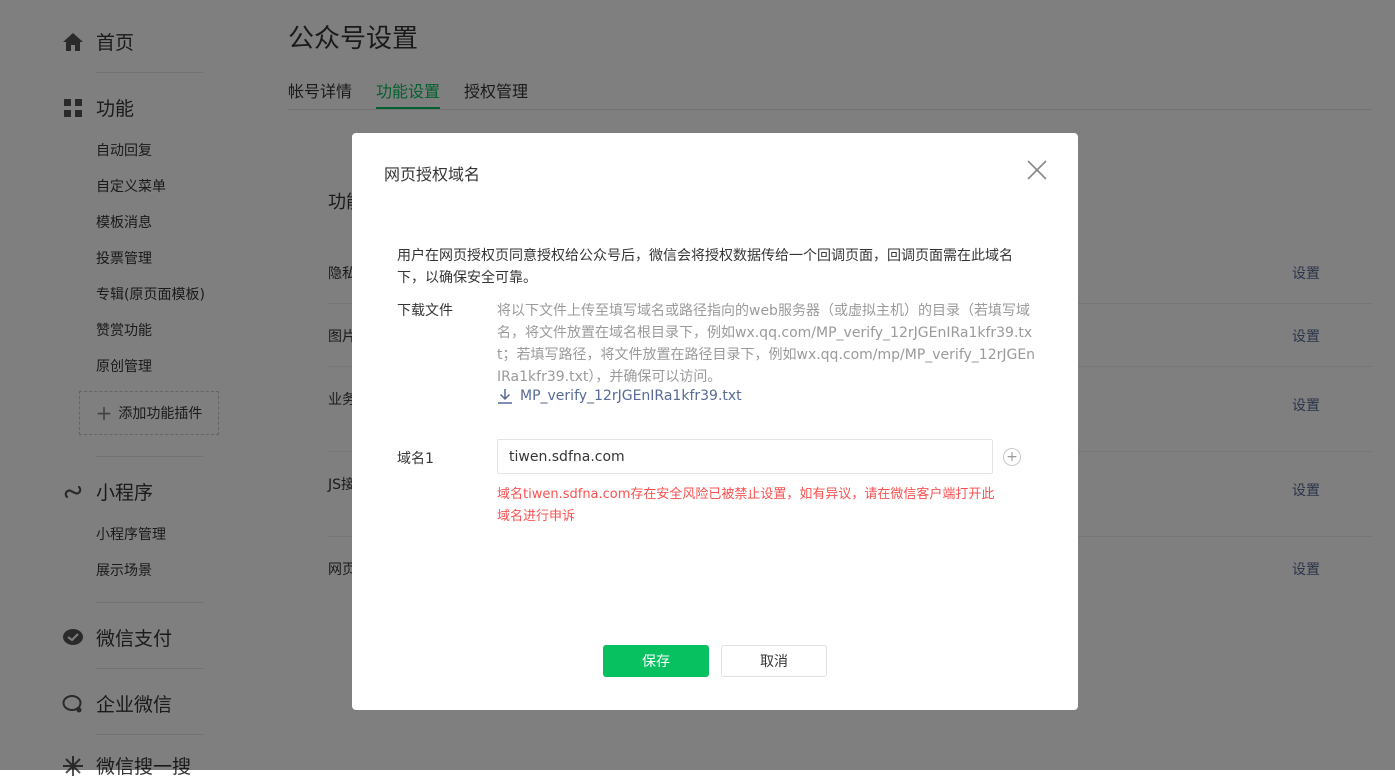 Image resolution: width=1395 pixels, height=779 pixels. I want to click on download-file-name: MP_verify_12rJGEnIRa1kfr39.txt, so click(631, 396).